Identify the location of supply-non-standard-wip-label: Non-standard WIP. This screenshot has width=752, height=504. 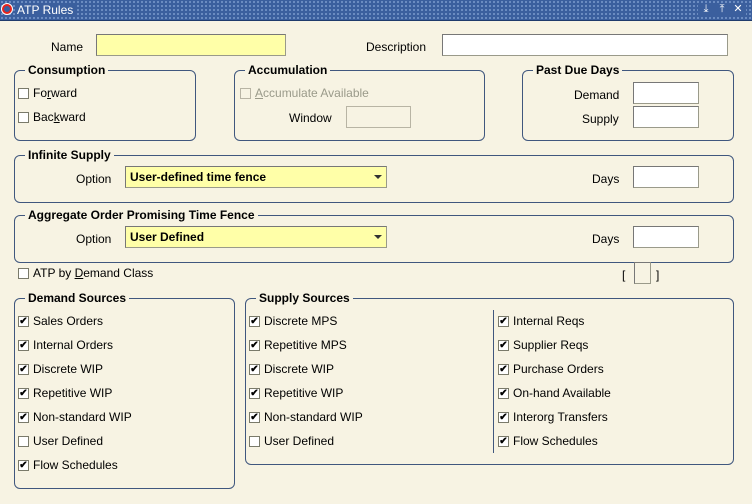
(313, 417).